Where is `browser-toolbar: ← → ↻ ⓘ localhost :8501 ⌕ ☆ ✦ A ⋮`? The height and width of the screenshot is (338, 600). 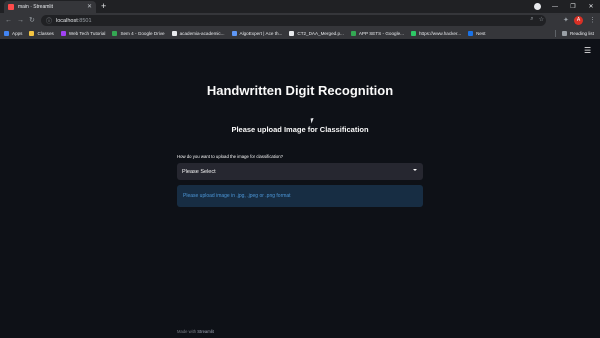 browser-toolbar: ← → ↻ ⓘ localhost :8501 ⌕ ☆ ✦ A ⋮ is located at coordinates (300, 20).